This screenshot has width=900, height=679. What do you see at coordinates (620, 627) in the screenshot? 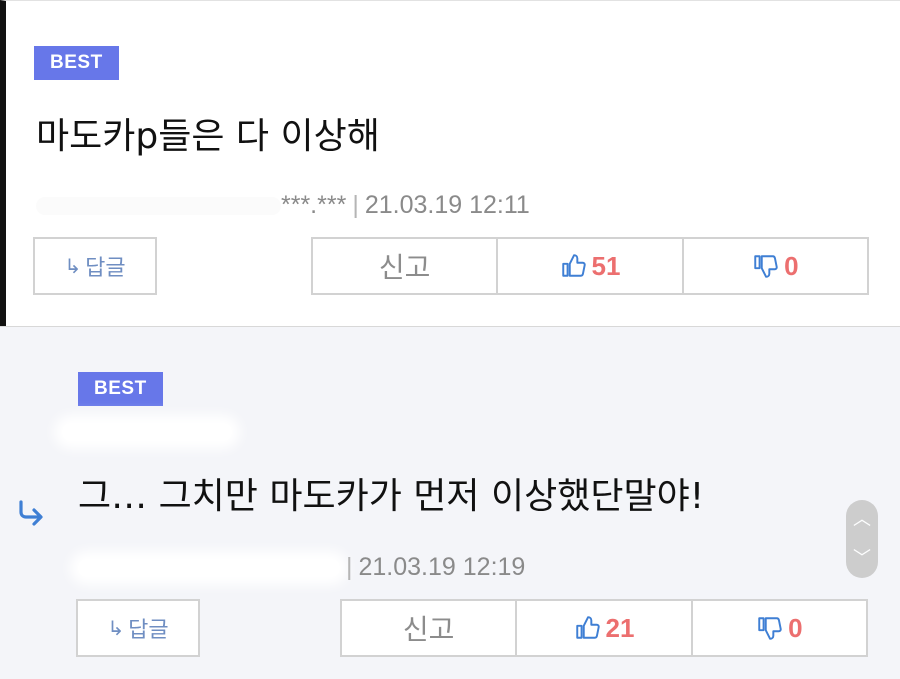
I see `like-count: 21` at bounding box center [620, 627].